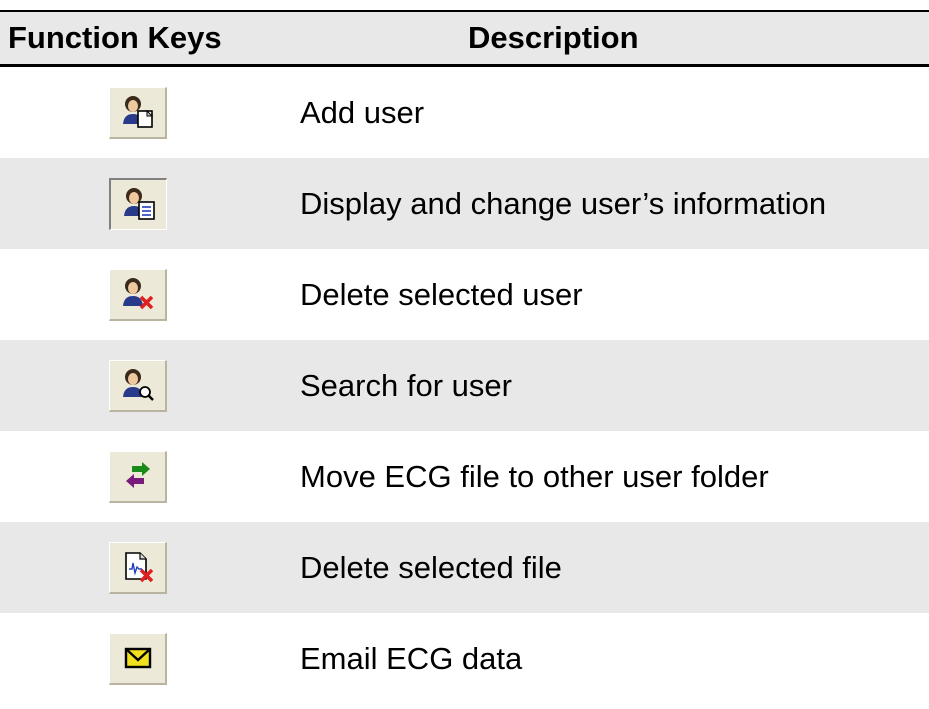 The image size is (929, 709). I want to click on delete-file-icon, so click(138, 567).